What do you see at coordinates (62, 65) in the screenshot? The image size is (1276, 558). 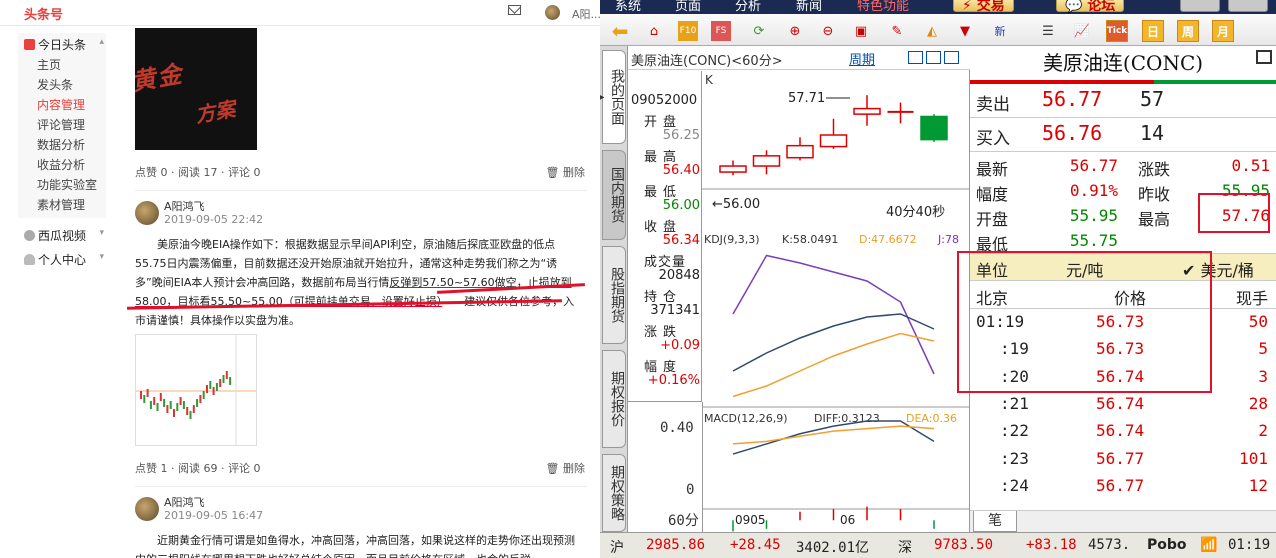 I see `sidebar-item-home: 主页` at bounding box center [62, 65].